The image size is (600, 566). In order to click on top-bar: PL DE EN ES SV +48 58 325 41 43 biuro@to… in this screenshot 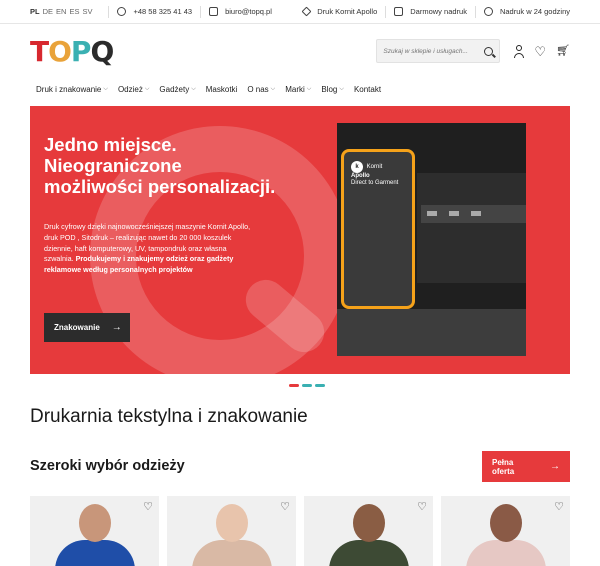, I will do `click(300, 12)`.